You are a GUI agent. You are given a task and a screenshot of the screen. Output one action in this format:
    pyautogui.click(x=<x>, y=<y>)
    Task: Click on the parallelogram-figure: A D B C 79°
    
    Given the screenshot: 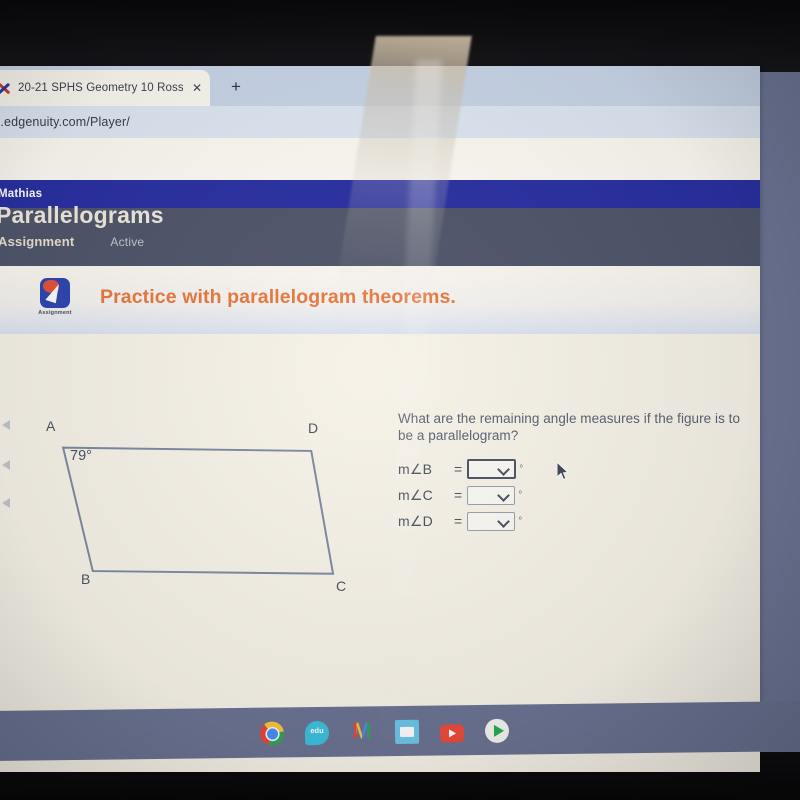 What is the action you would take?
    pyautogui.click(x=205, y=507)
    